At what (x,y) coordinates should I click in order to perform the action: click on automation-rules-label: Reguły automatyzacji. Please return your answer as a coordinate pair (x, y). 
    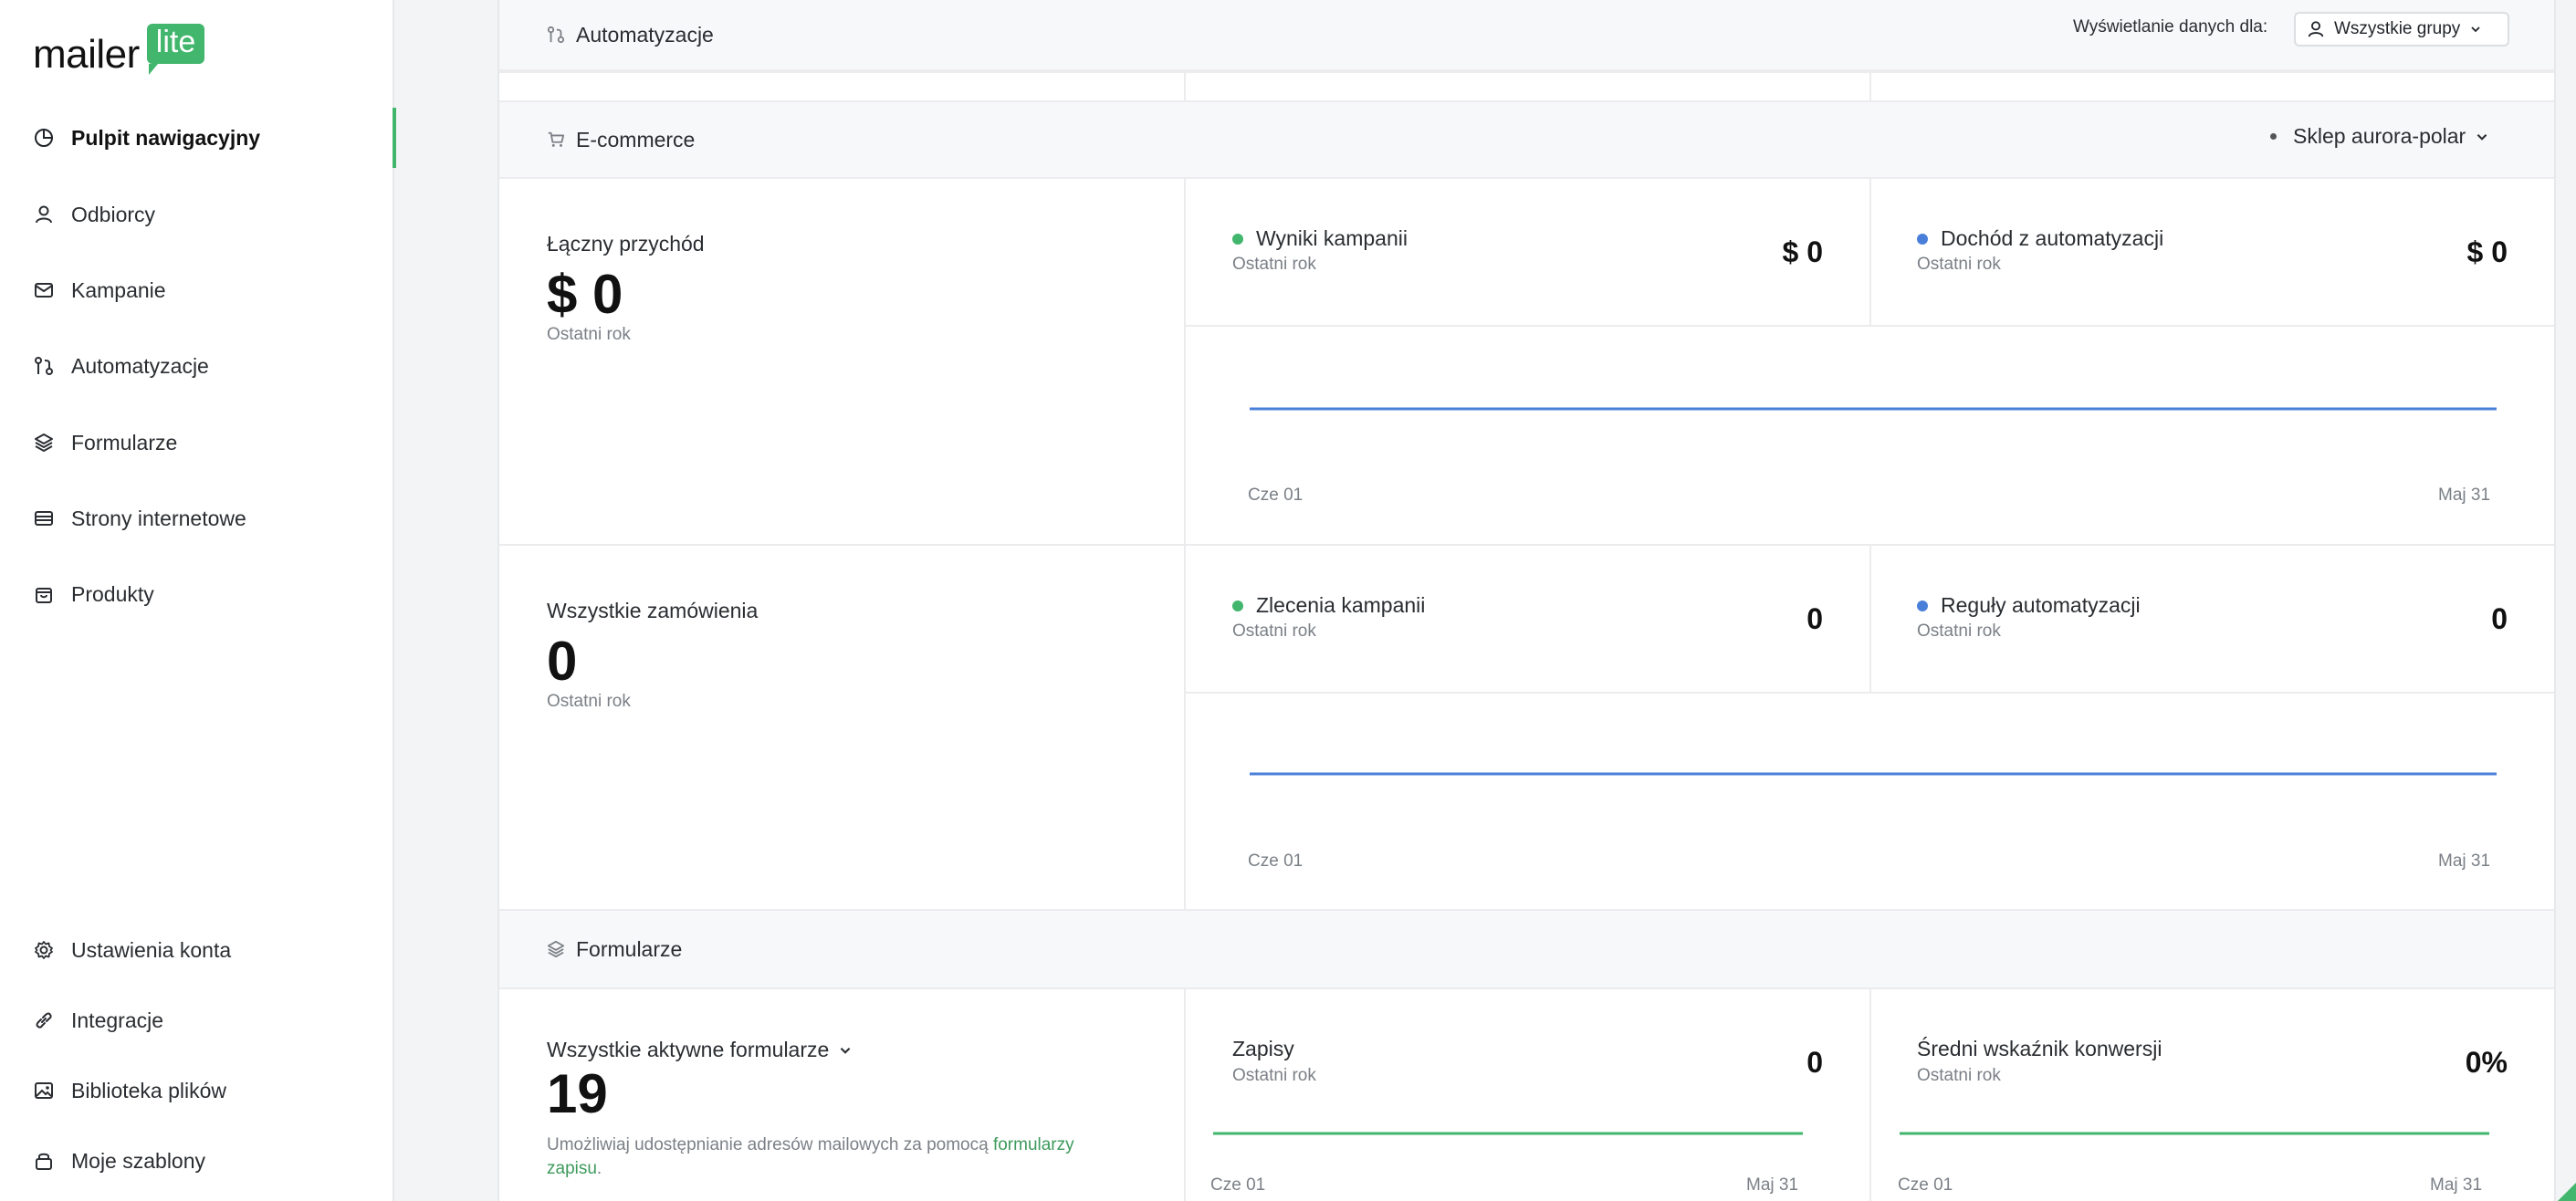
    Looking at the image, I should click on (2041, 605).